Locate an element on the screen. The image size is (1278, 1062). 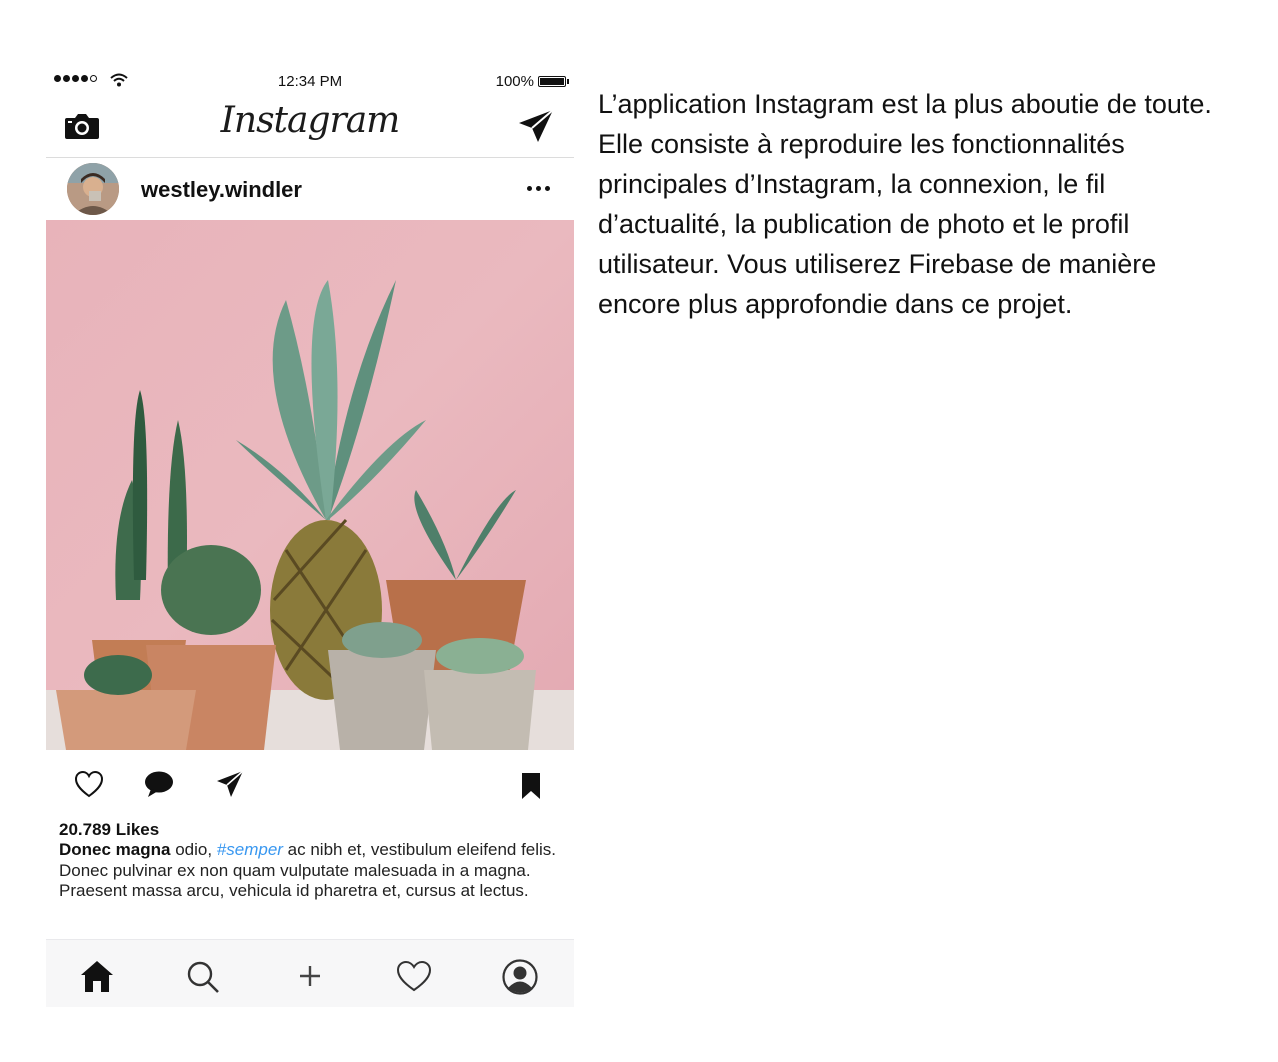
plus-icon is located at coordinates (310, 976).